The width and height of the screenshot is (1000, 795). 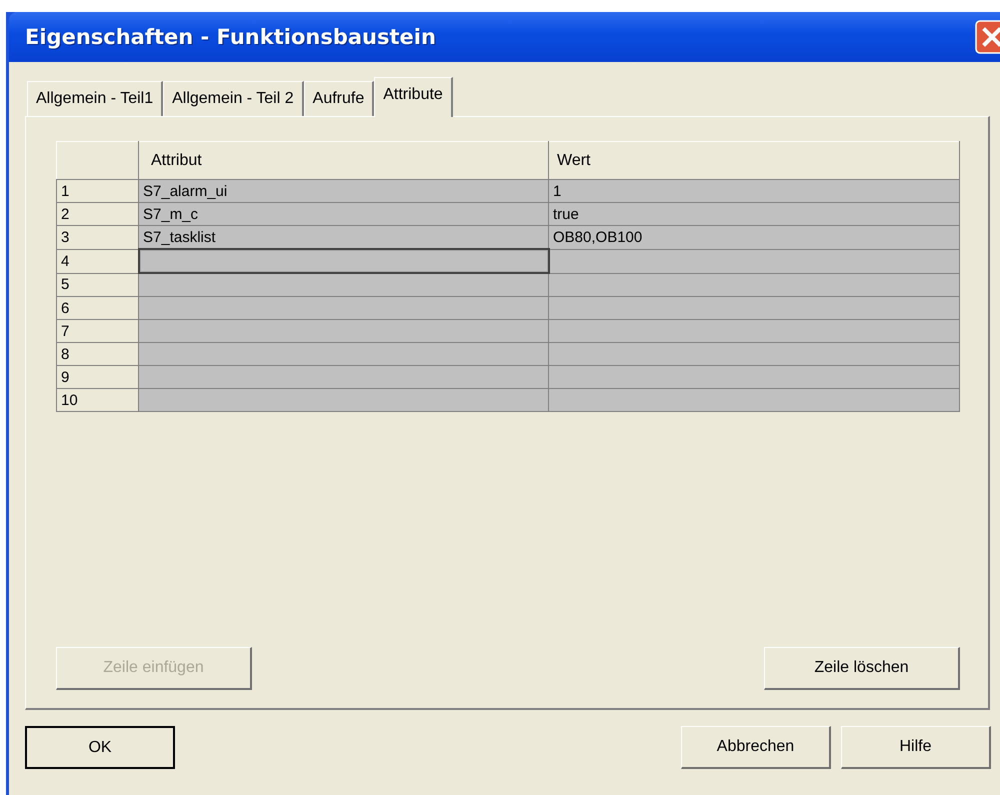 What do you see at coordinates (343, 161) in the screenshot?
I see `column-header: Attribut` at bounding box center [343, 161].